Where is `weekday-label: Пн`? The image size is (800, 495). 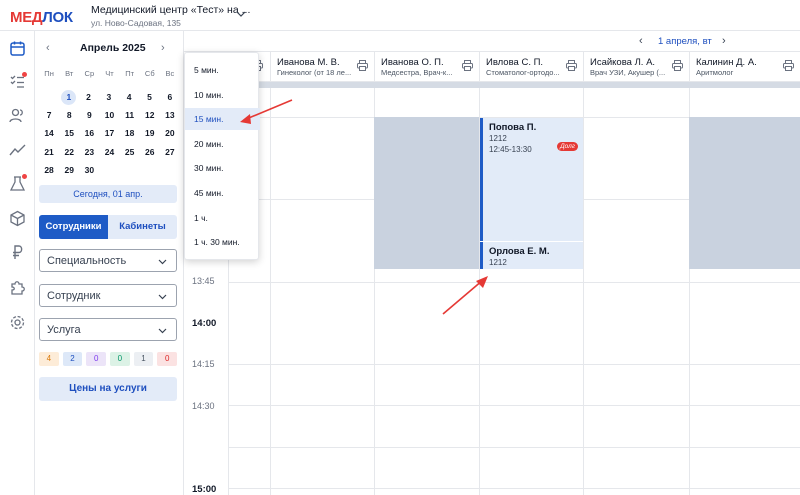 weekday-label: Пн is located at coordinates (49, 73).